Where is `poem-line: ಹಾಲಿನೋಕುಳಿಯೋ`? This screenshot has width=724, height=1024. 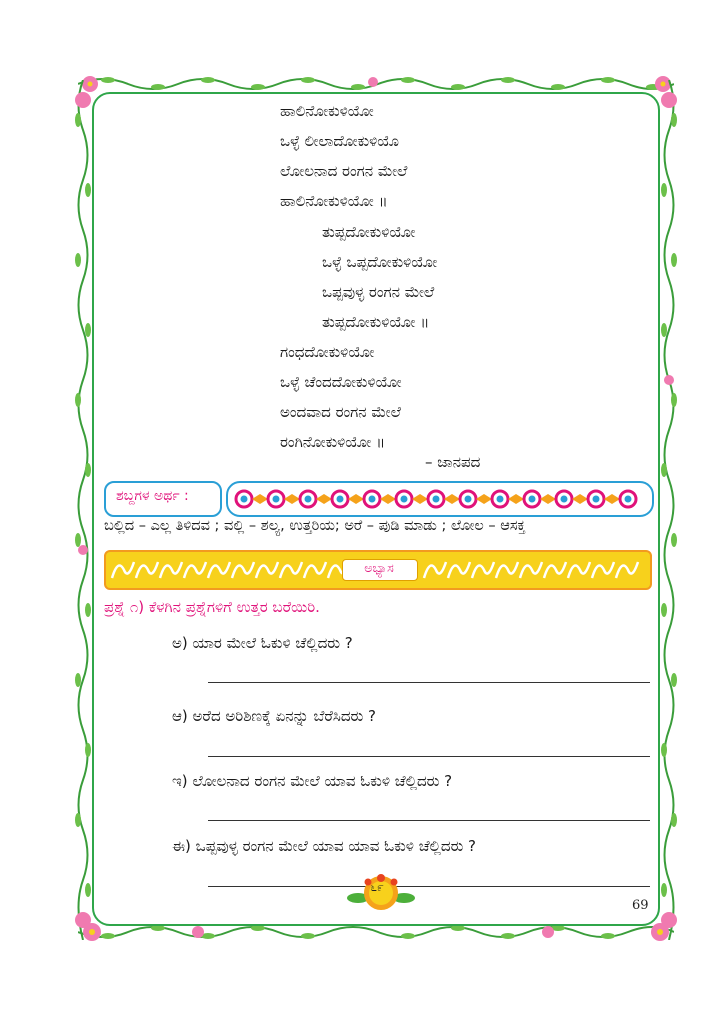 poem-line: ಹಾಲಿನೋಕುಳಿಯೋ is located at coordinates (327, 111).